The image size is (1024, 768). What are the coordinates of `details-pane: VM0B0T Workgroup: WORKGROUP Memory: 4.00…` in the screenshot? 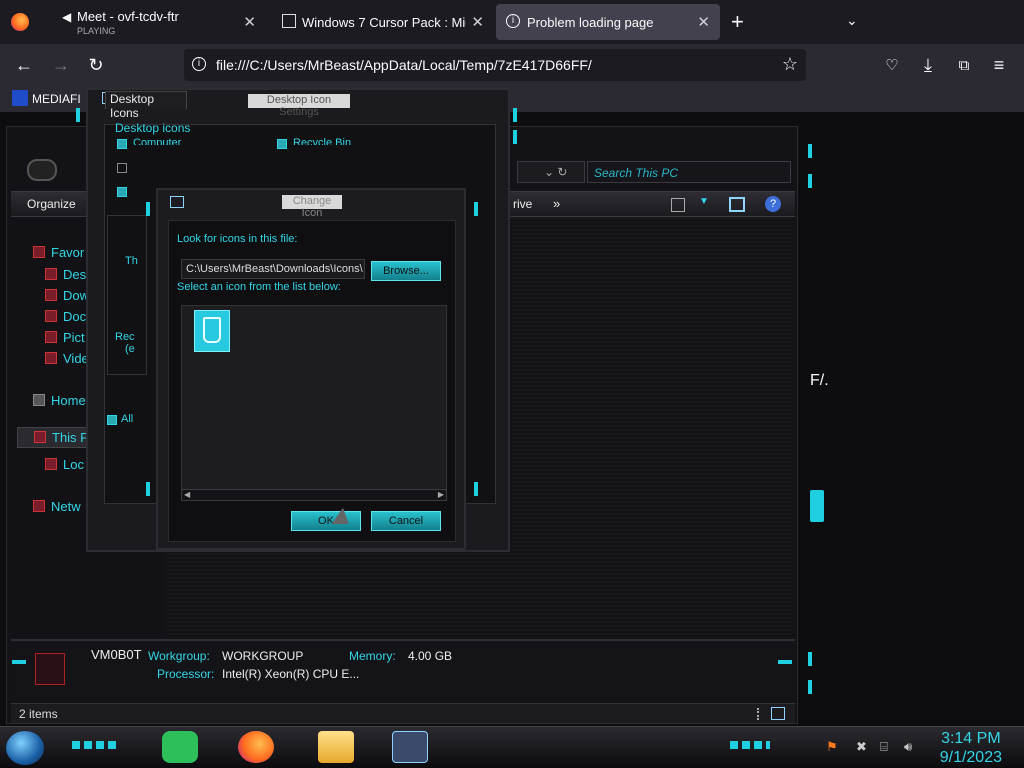 It's located at (403, 669).